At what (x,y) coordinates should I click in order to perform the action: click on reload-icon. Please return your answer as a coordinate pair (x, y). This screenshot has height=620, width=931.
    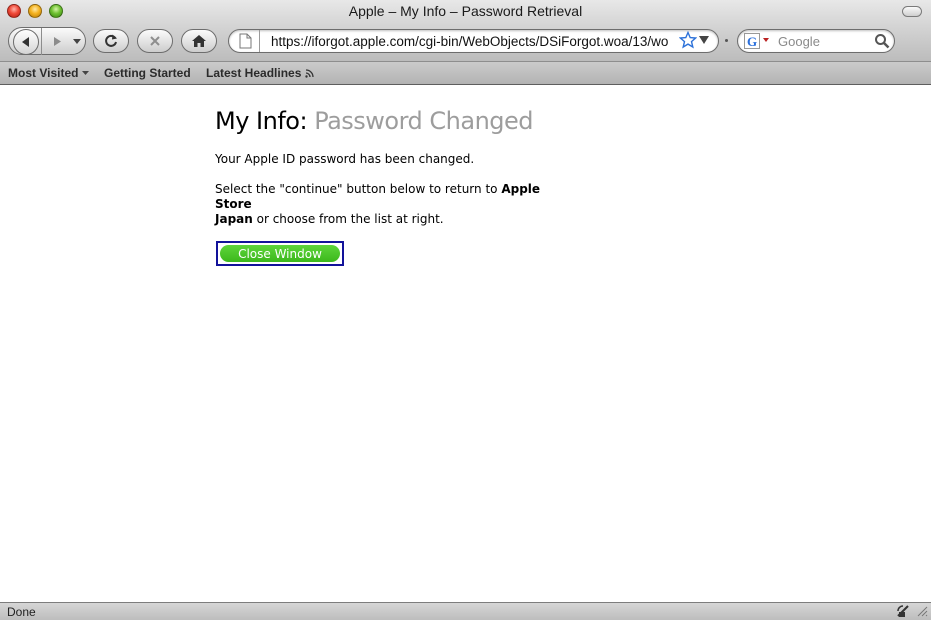
    Looking at the image, I should click on (111, 40).